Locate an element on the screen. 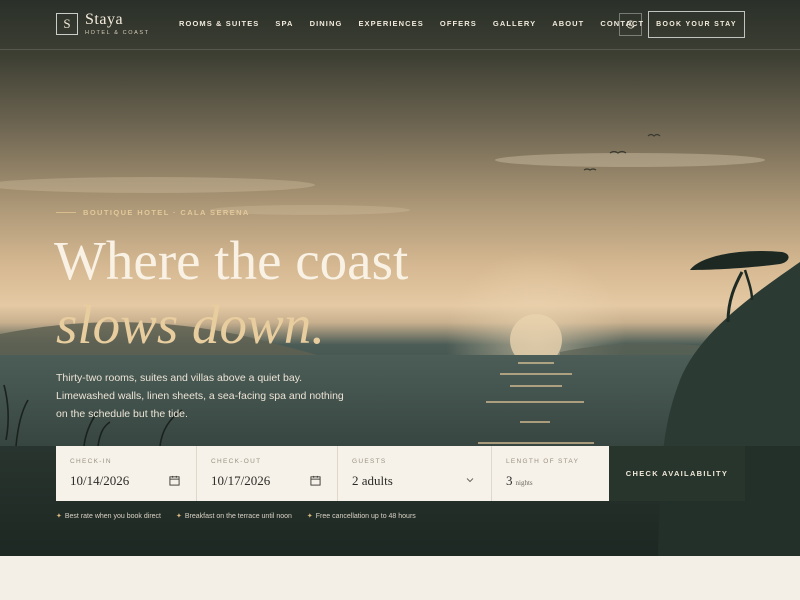  eyebrow-rule is located at coordinates (66, 212).